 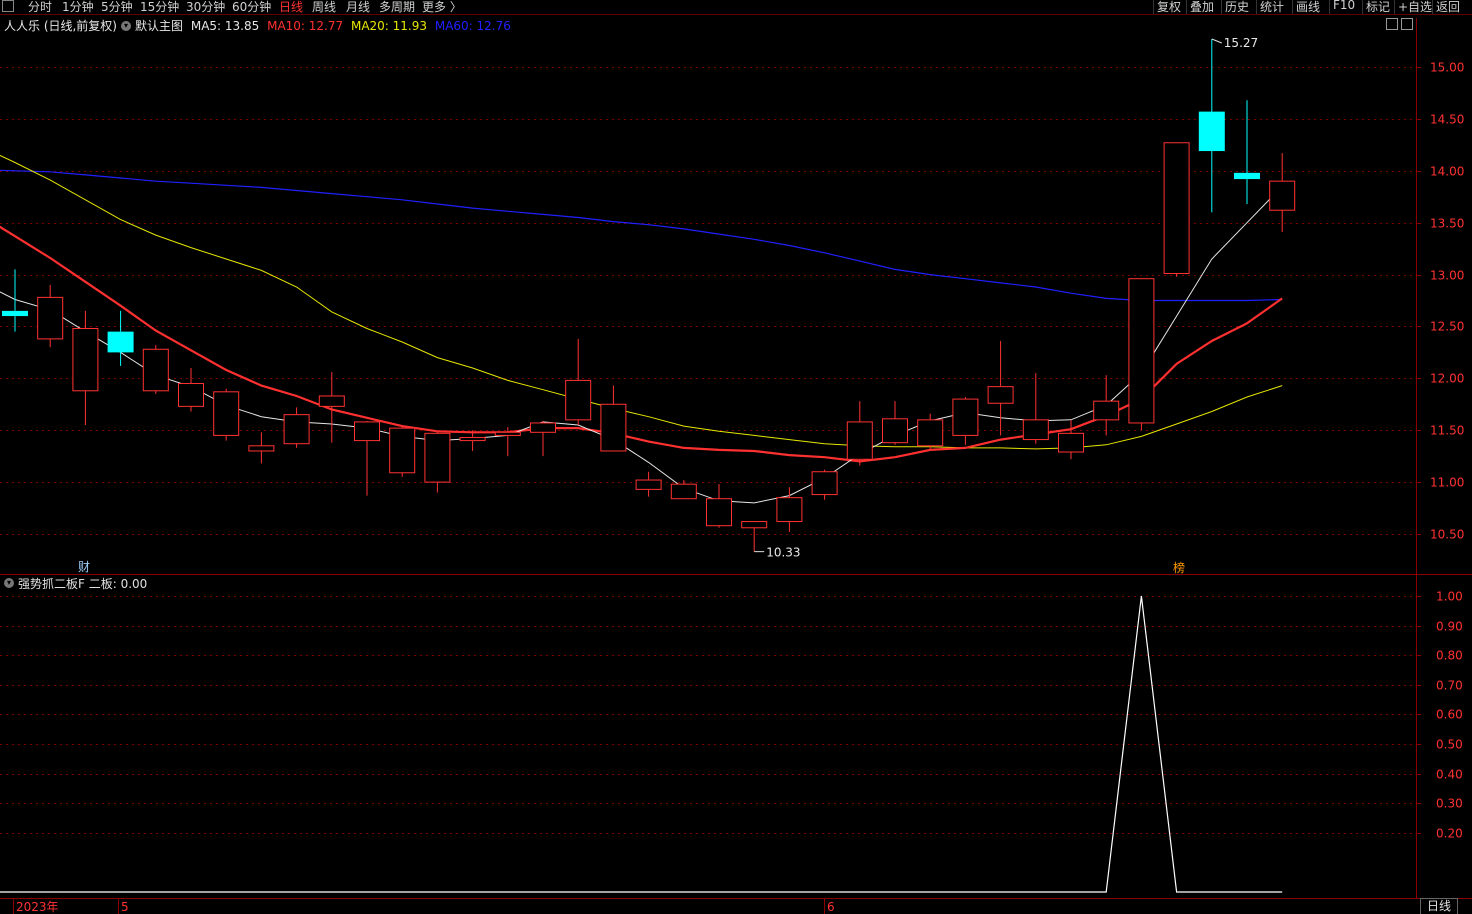 What do you see at coordinates (1447, 379) in the screenshot?
I see `price-tick-label: 12.00` at bounding box center [1447, 379].